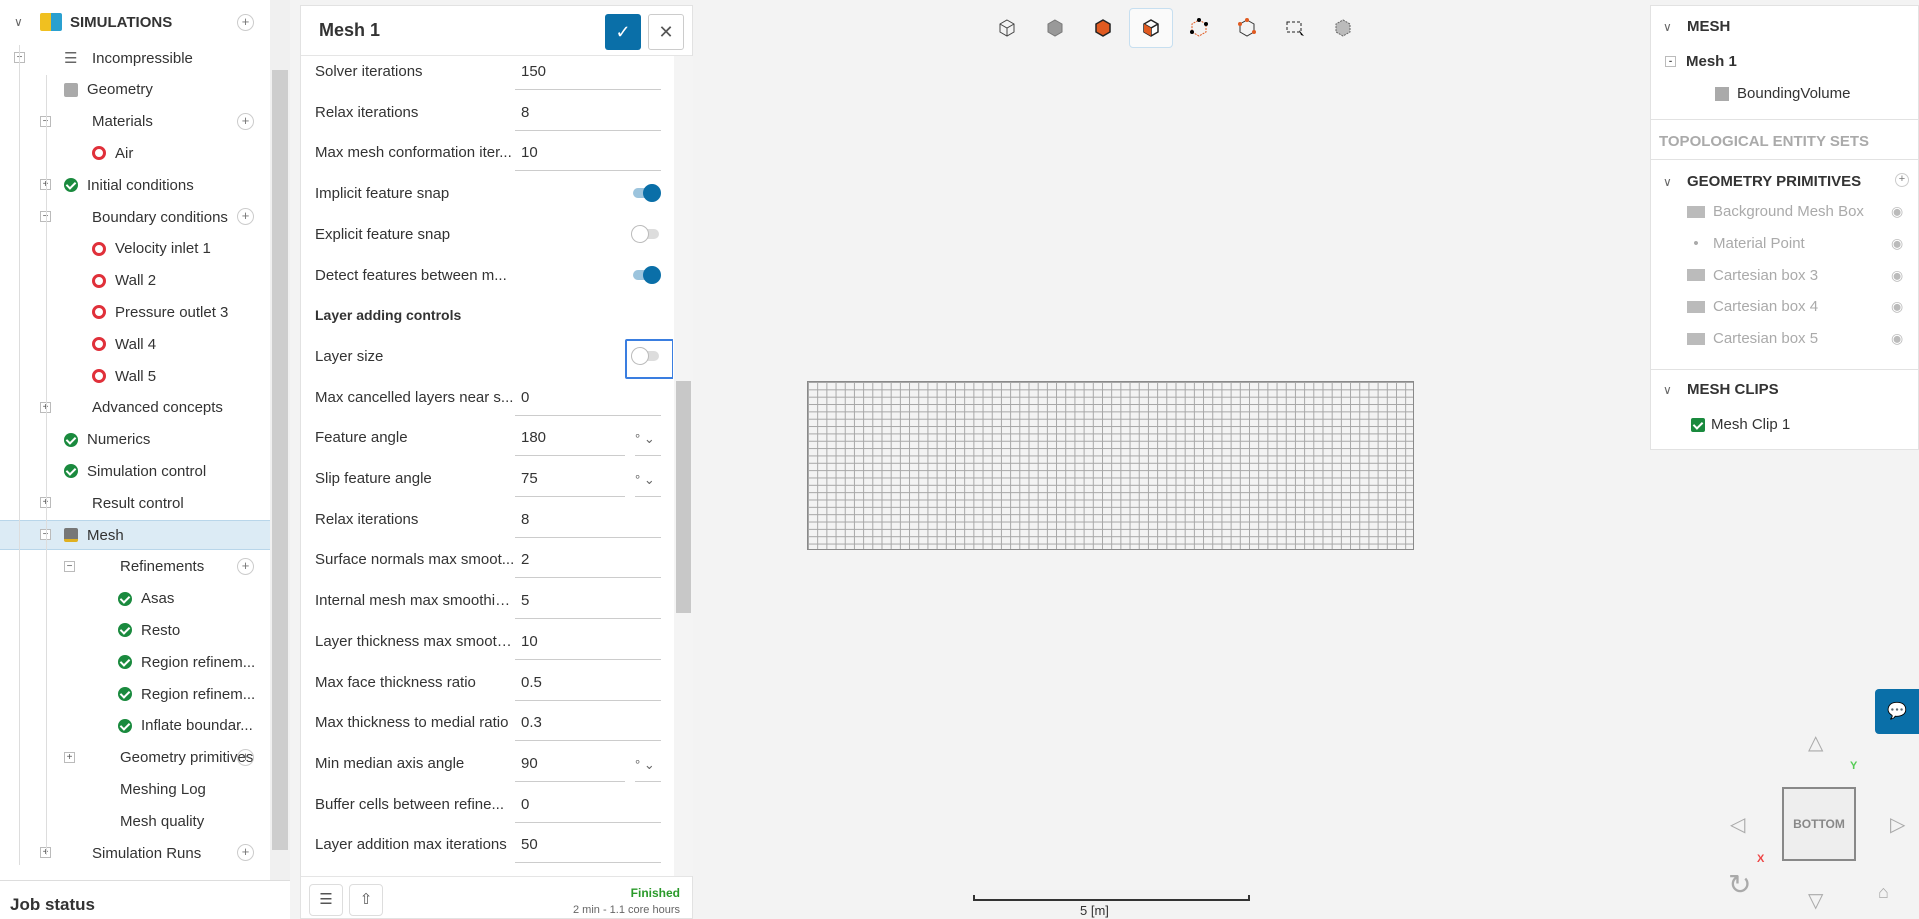  I want to click on geometry-primitives-header: ∨ GEOMETRY PRIMITIVES, so click(1762, 181).